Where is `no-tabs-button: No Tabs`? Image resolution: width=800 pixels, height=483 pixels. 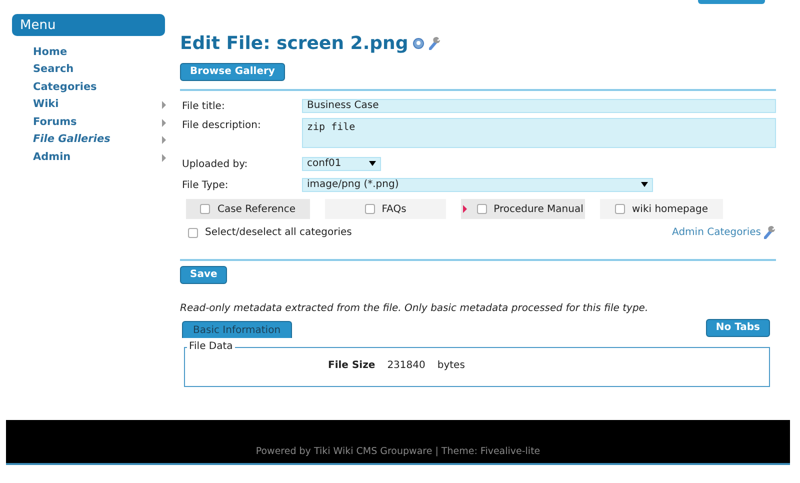
no-tabs-button: No Tabs is located at coordinates (738, 328).